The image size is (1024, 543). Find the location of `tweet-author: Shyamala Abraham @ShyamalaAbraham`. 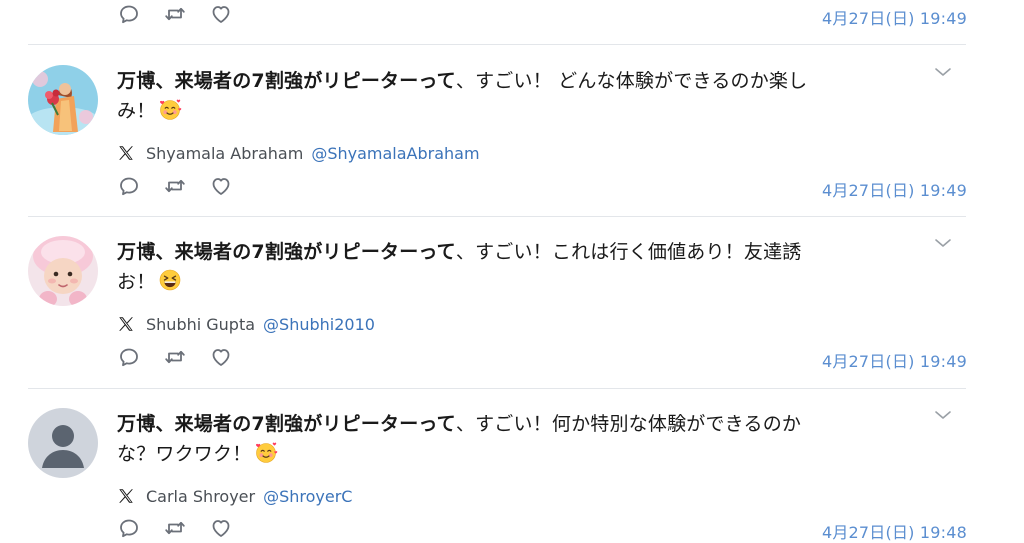

tweet-author: Shyamala Abraham @ShyamalaAbraham is located at coordinates (298, 153).